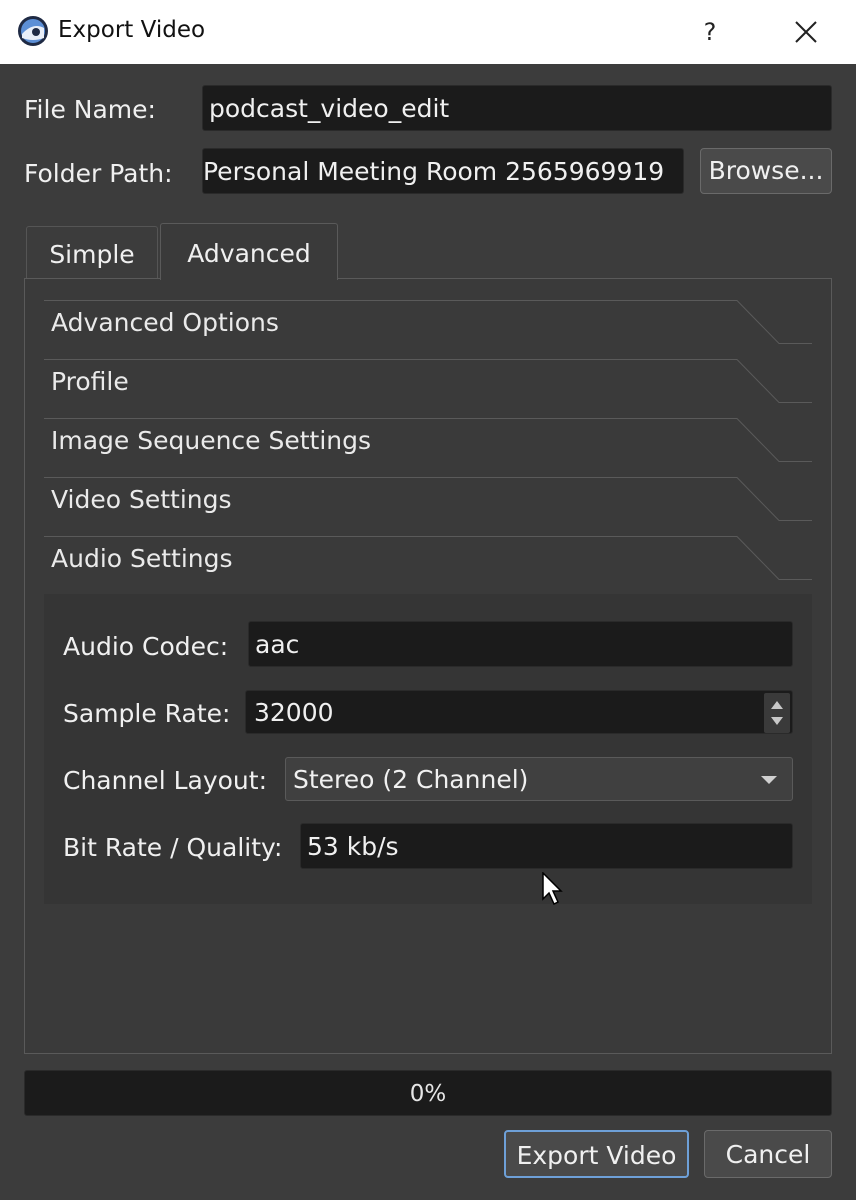 The width and height of the screenshot is (856, 1200). Describe the element at coordinates (33, 31) in the screenshot. I see `app-logo-icon` at that location.